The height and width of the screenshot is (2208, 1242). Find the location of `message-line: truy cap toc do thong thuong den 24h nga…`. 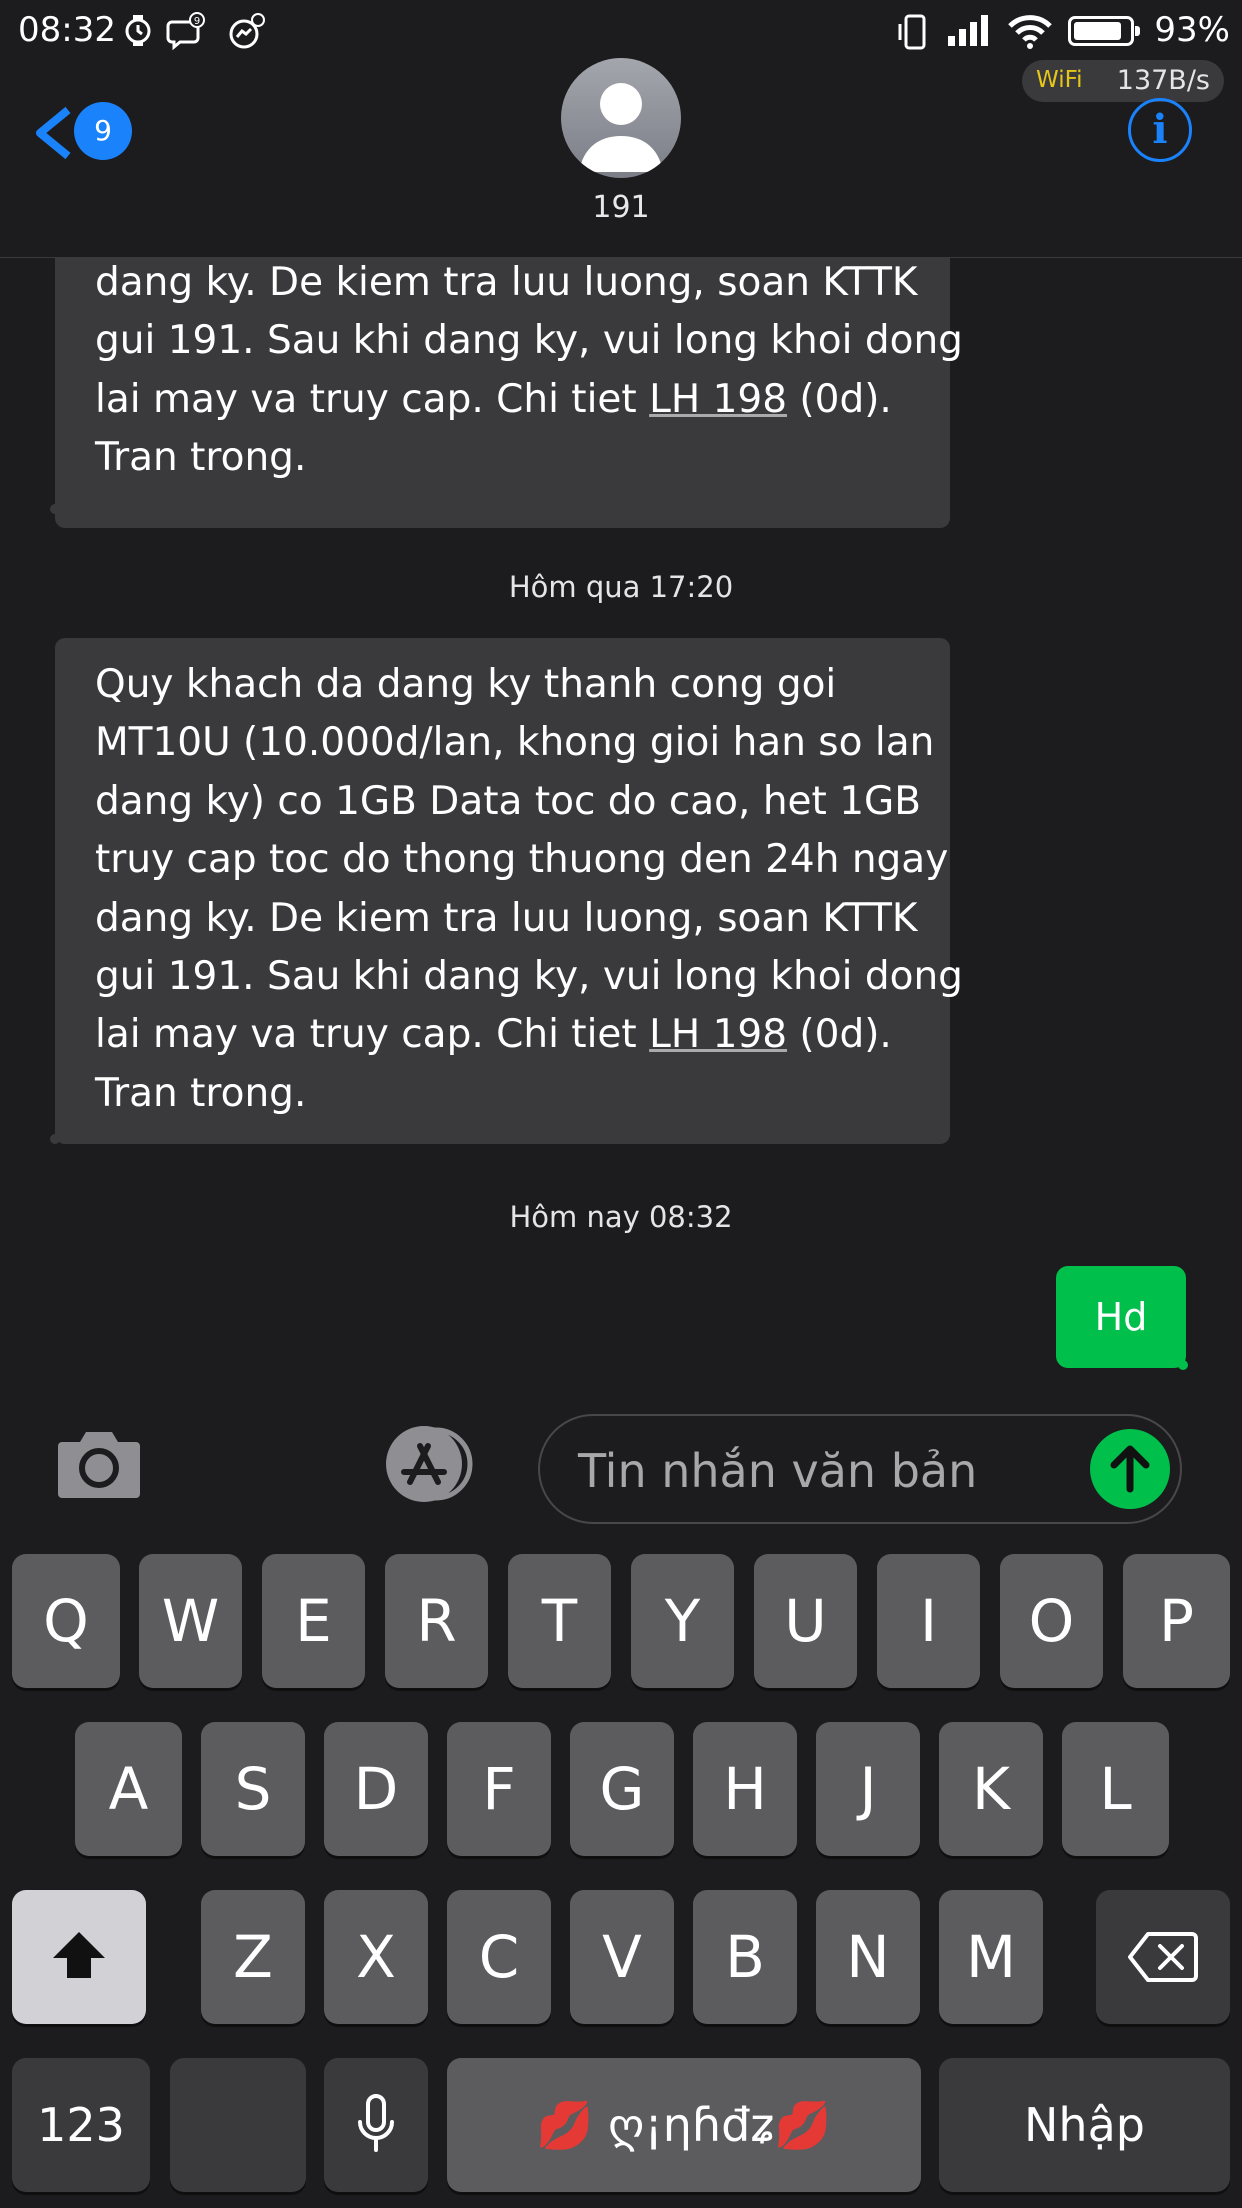

message-line: truy cap toc do thong thuong den 24h nga… is located at coordinates (522, 860).